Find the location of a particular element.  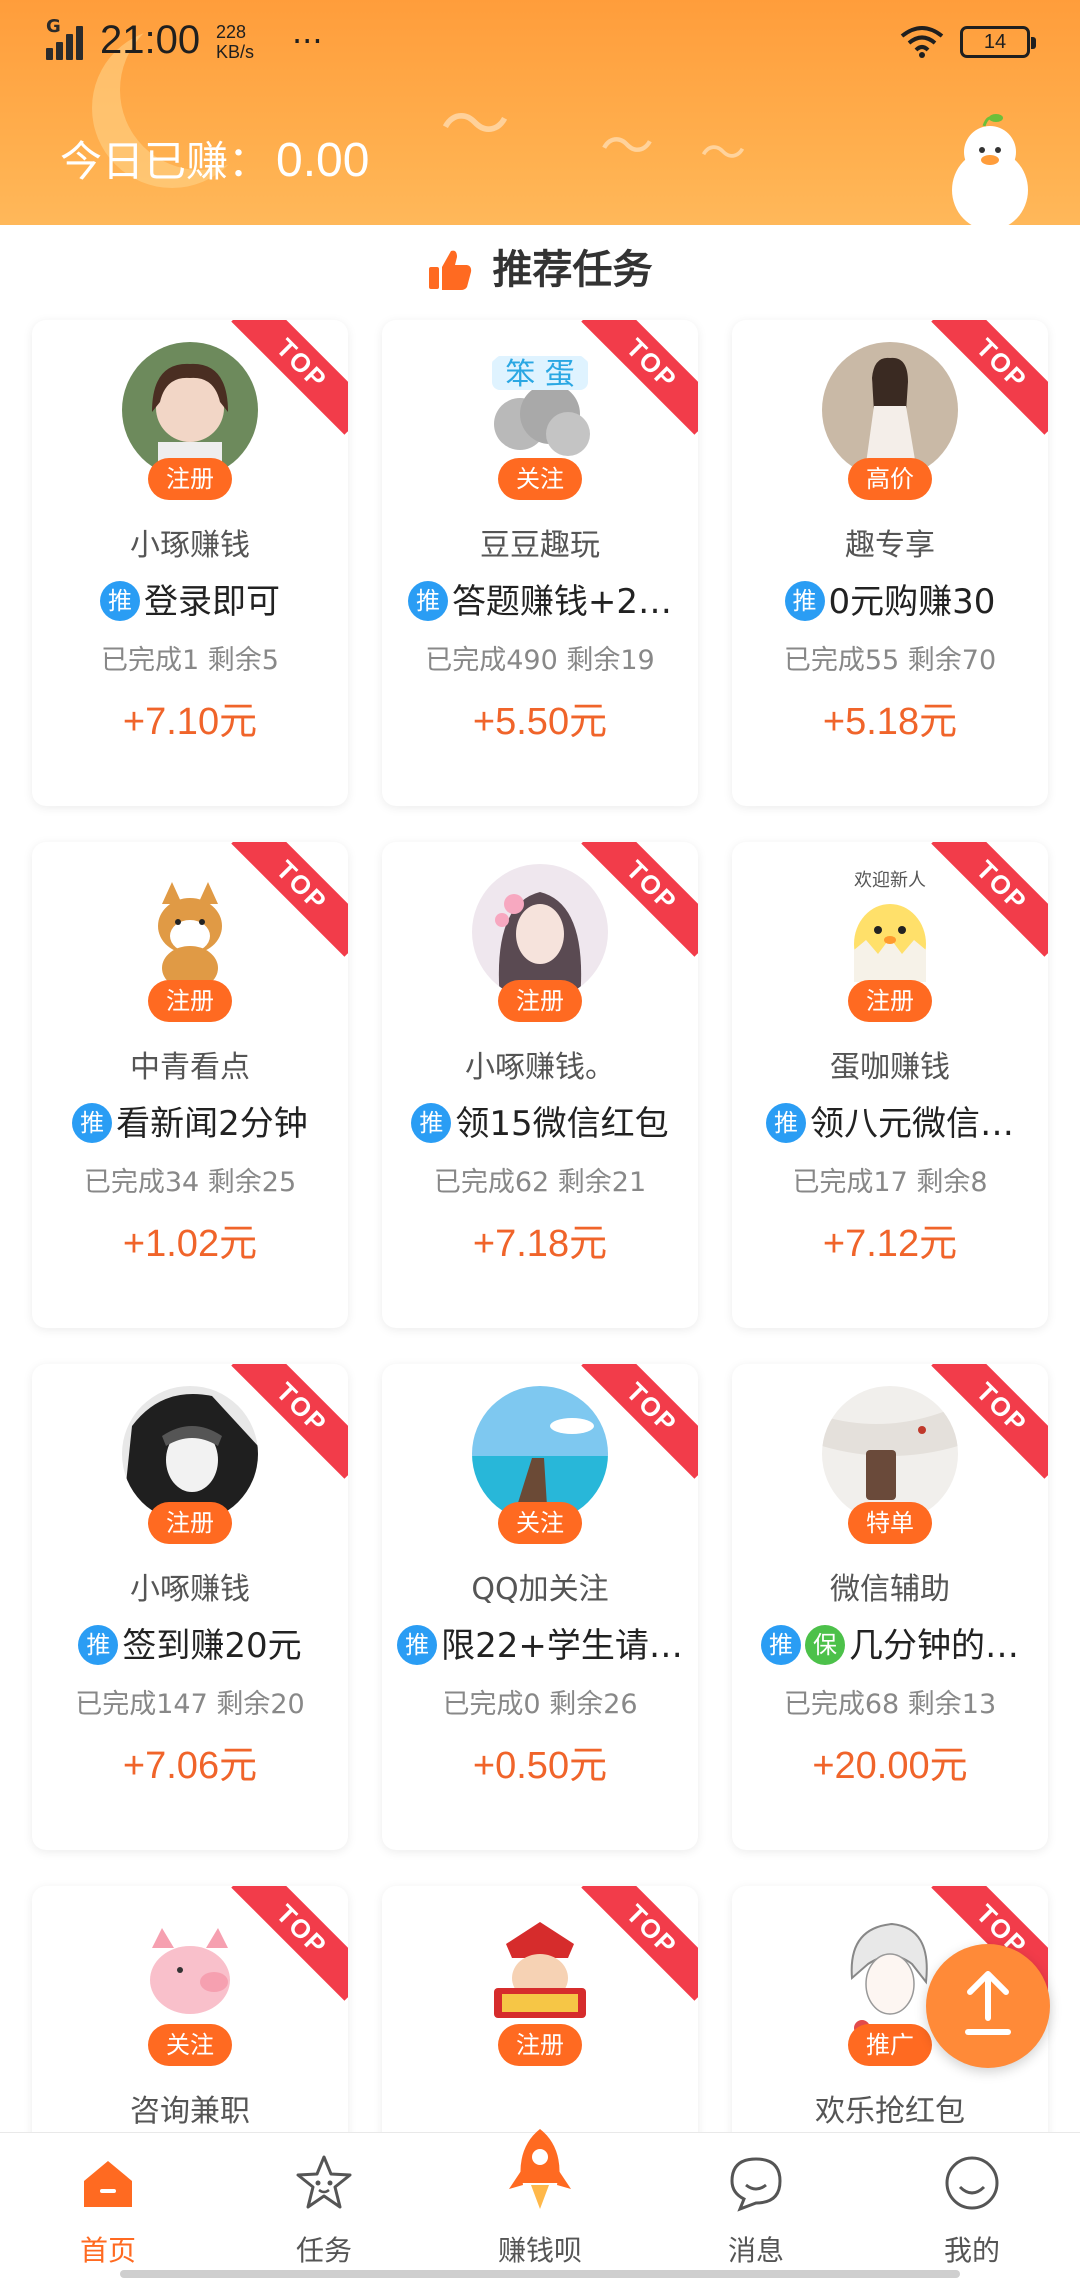

app-name: 中青看点 is located at coordinates (190, 1067).